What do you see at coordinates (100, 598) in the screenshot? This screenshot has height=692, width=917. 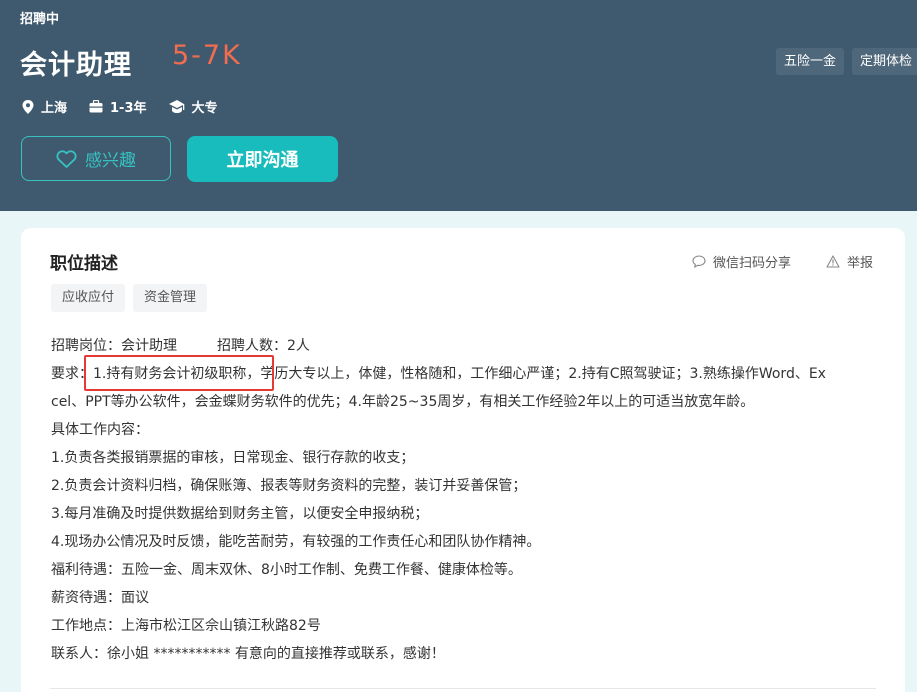 I see `description-line: 薪资待遇：面议` at bounding box center [100, 598].